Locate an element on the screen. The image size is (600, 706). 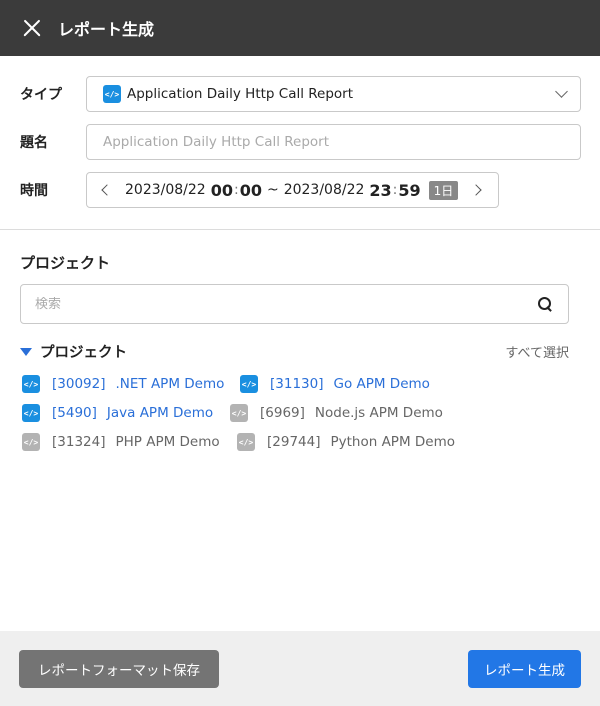
project-group-name: プロジェクト is located at coordinates (83, 353).